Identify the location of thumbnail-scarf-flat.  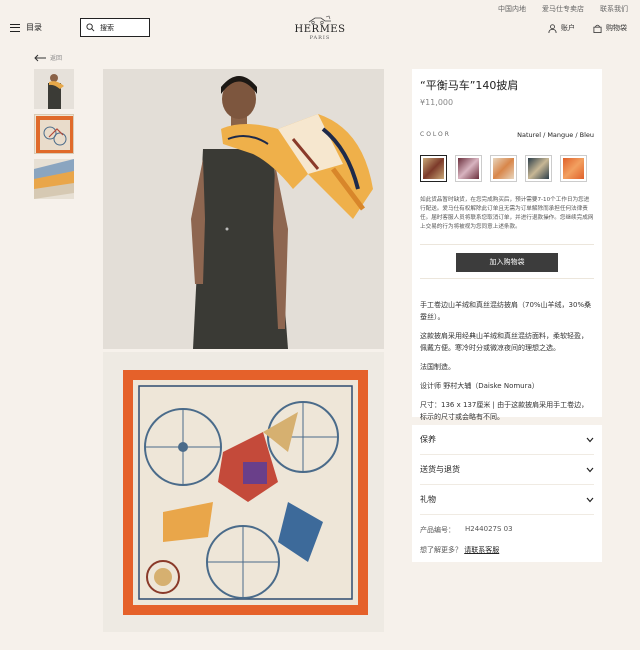
(54, 134).